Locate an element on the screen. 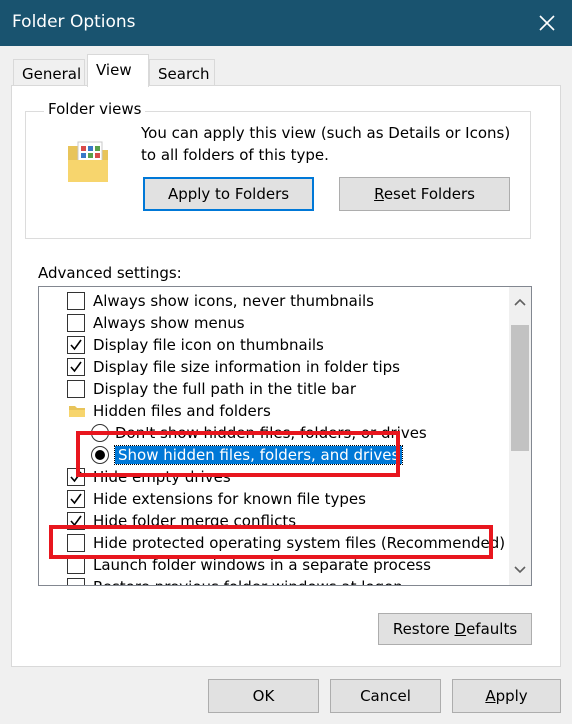 This screenshot has width=572, height=724. reset-folders-button: Reset Folders is located at coordinates (424, 194).